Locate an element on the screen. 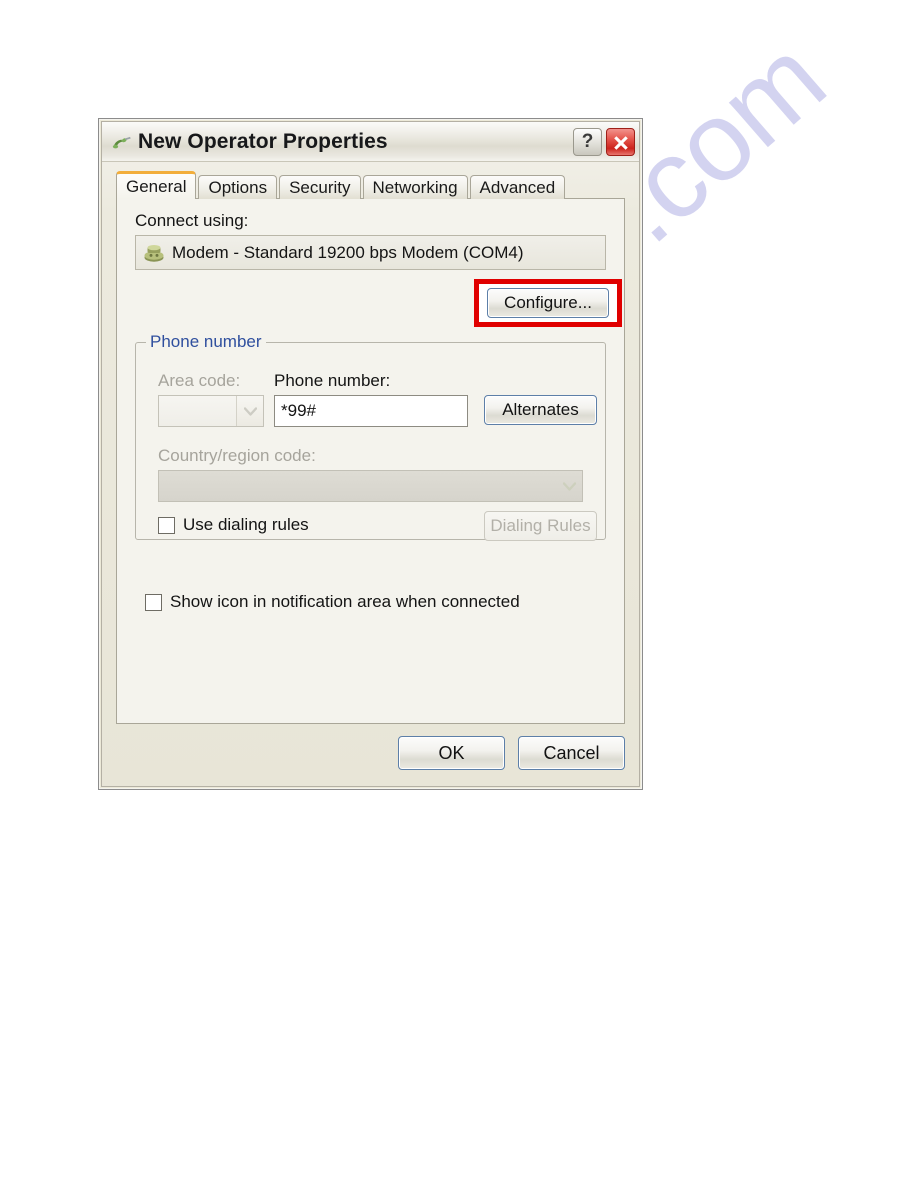 The width and height of the screenshot is (918, 1188). connect-using-device-name: Modem - Standard 19200 bps Modem (COM4) is located at coordinates (348, 252).